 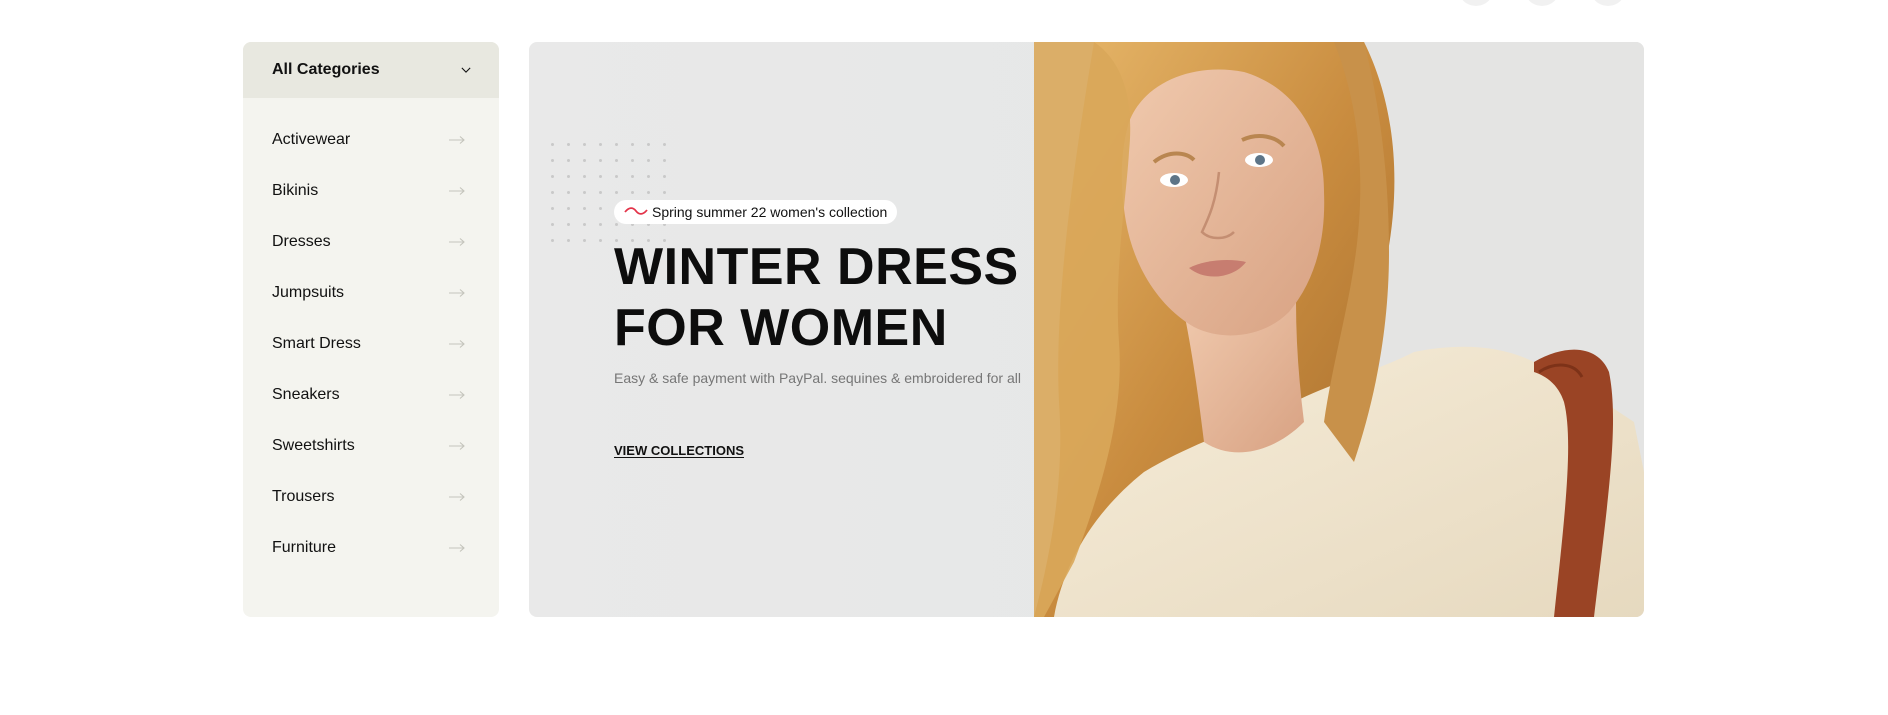 What do you see at coordinates (679, 450) in the screenshot?
I see `view-collections-link: VIEW COLLECTIONS` at bounding box center [679, 450].